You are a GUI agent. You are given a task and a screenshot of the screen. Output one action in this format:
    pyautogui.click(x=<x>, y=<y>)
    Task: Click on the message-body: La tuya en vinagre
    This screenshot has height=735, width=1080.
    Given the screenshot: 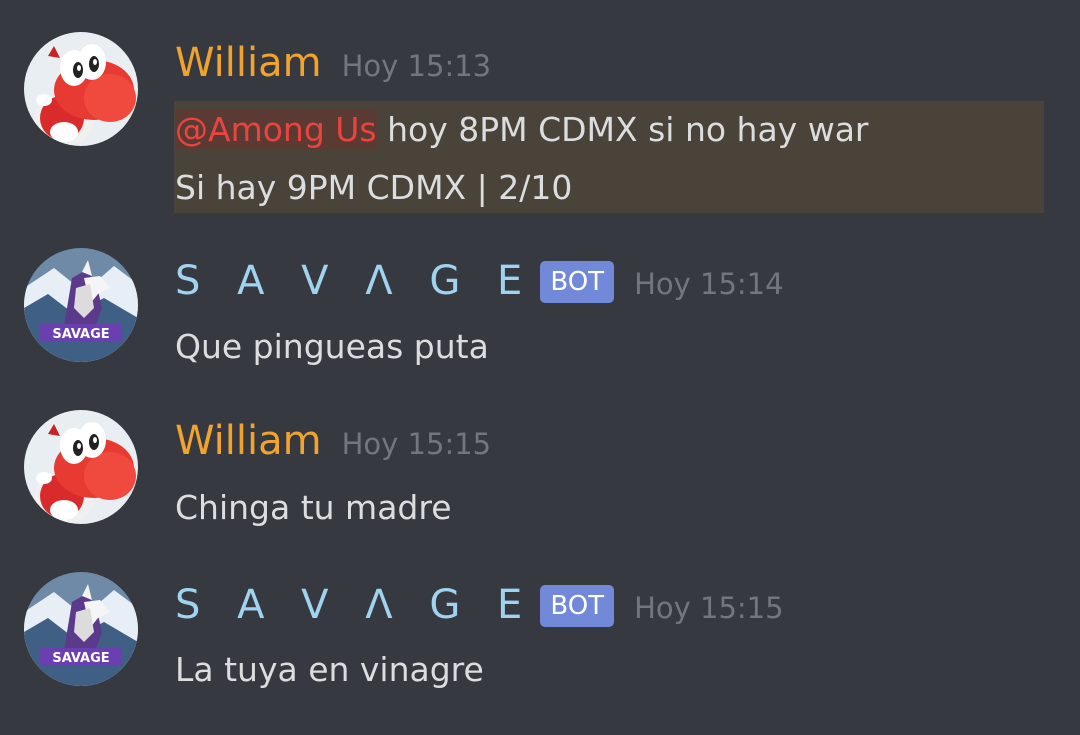 What is the action you would take?
    pyautogui.click(x=329, y=669)
    